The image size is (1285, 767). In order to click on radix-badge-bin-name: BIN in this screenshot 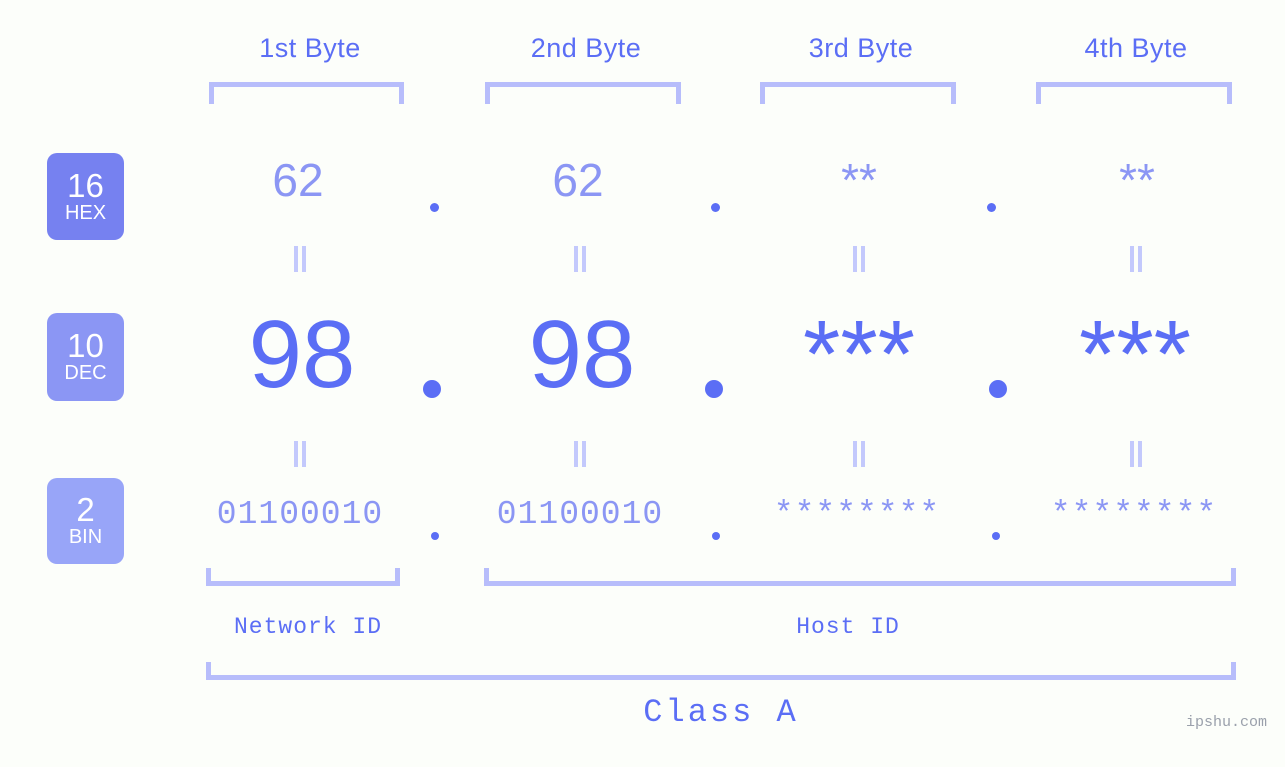, I will do `click(85, 537)`.